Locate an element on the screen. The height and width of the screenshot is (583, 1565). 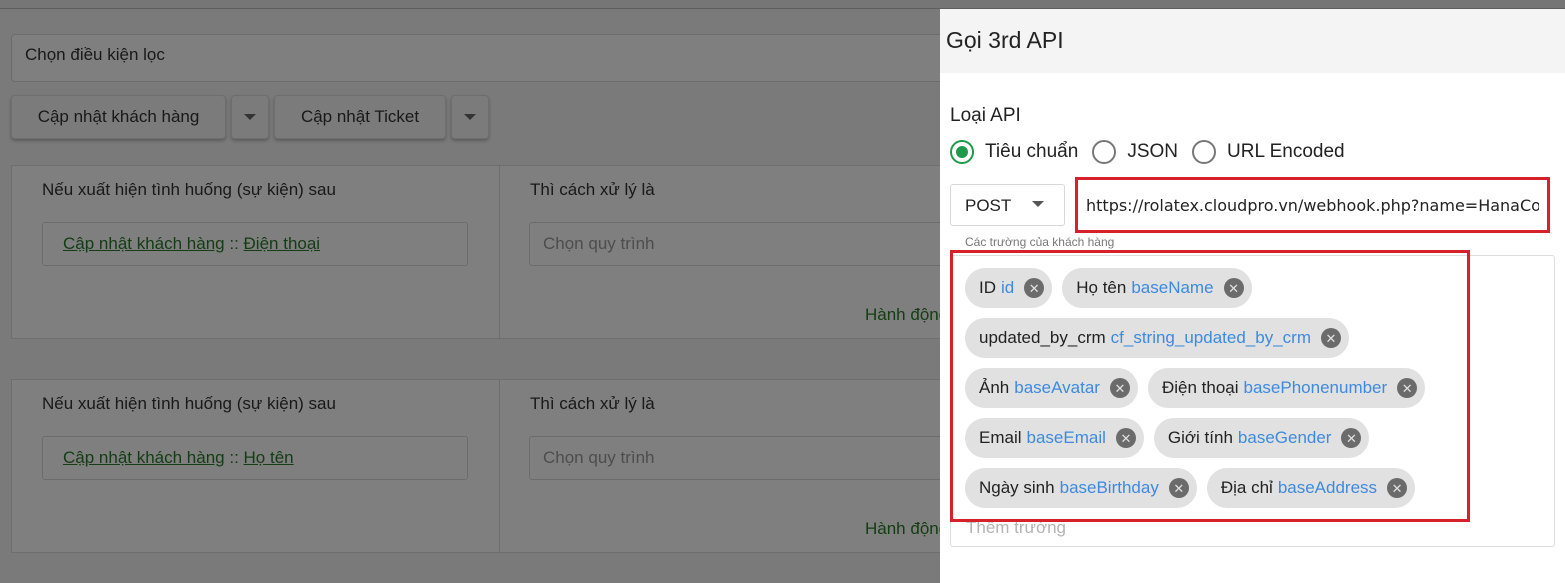
field-tag-key: id is located at coordinates (1008, 287).